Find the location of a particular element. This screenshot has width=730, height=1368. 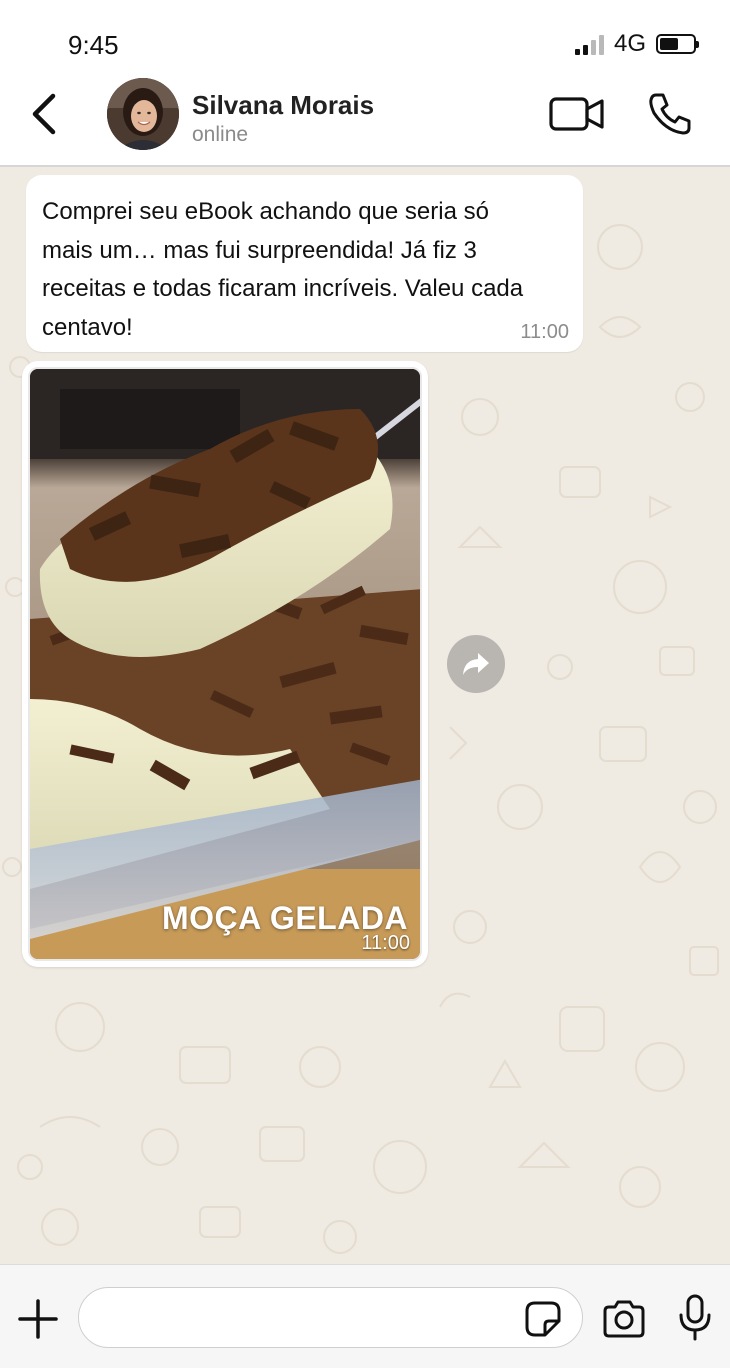

camera-button is located at coordinates (624, 1319).